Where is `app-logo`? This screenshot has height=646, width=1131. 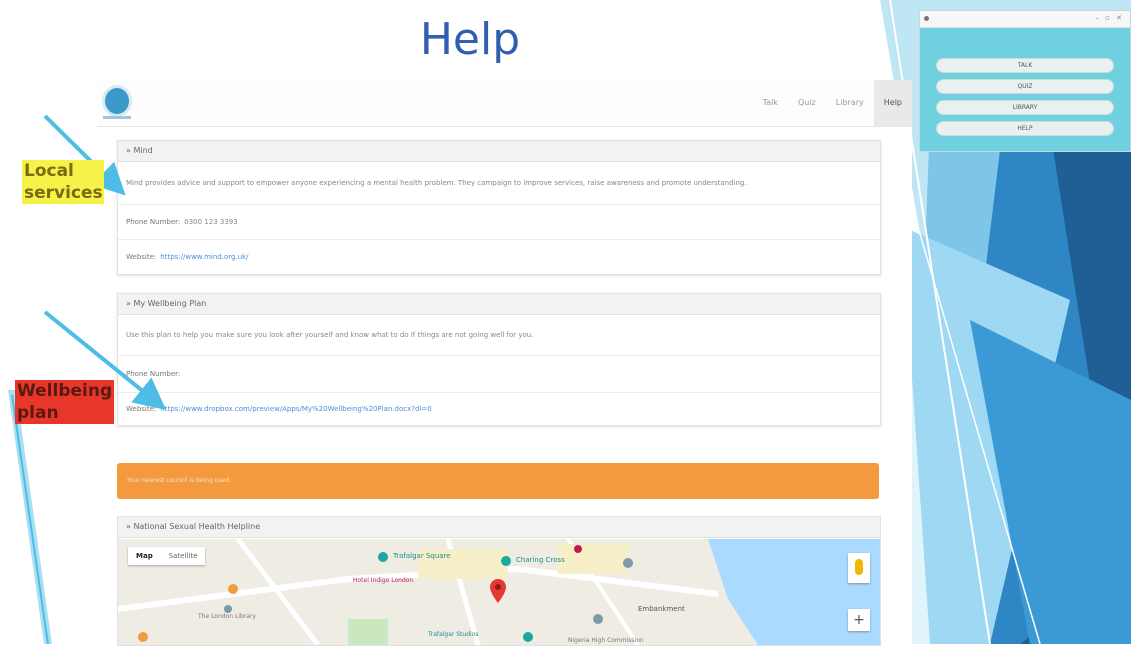 app-logo is located at coordinates (117, 101).